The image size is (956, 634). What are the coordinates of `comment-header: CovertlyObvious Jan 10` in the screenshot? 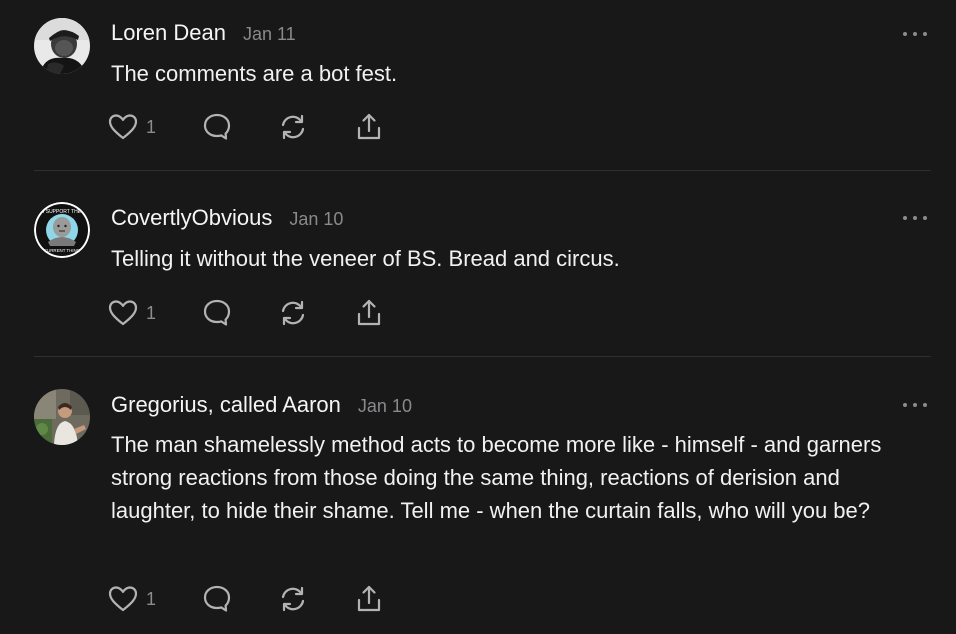 It's located at (227, 218).